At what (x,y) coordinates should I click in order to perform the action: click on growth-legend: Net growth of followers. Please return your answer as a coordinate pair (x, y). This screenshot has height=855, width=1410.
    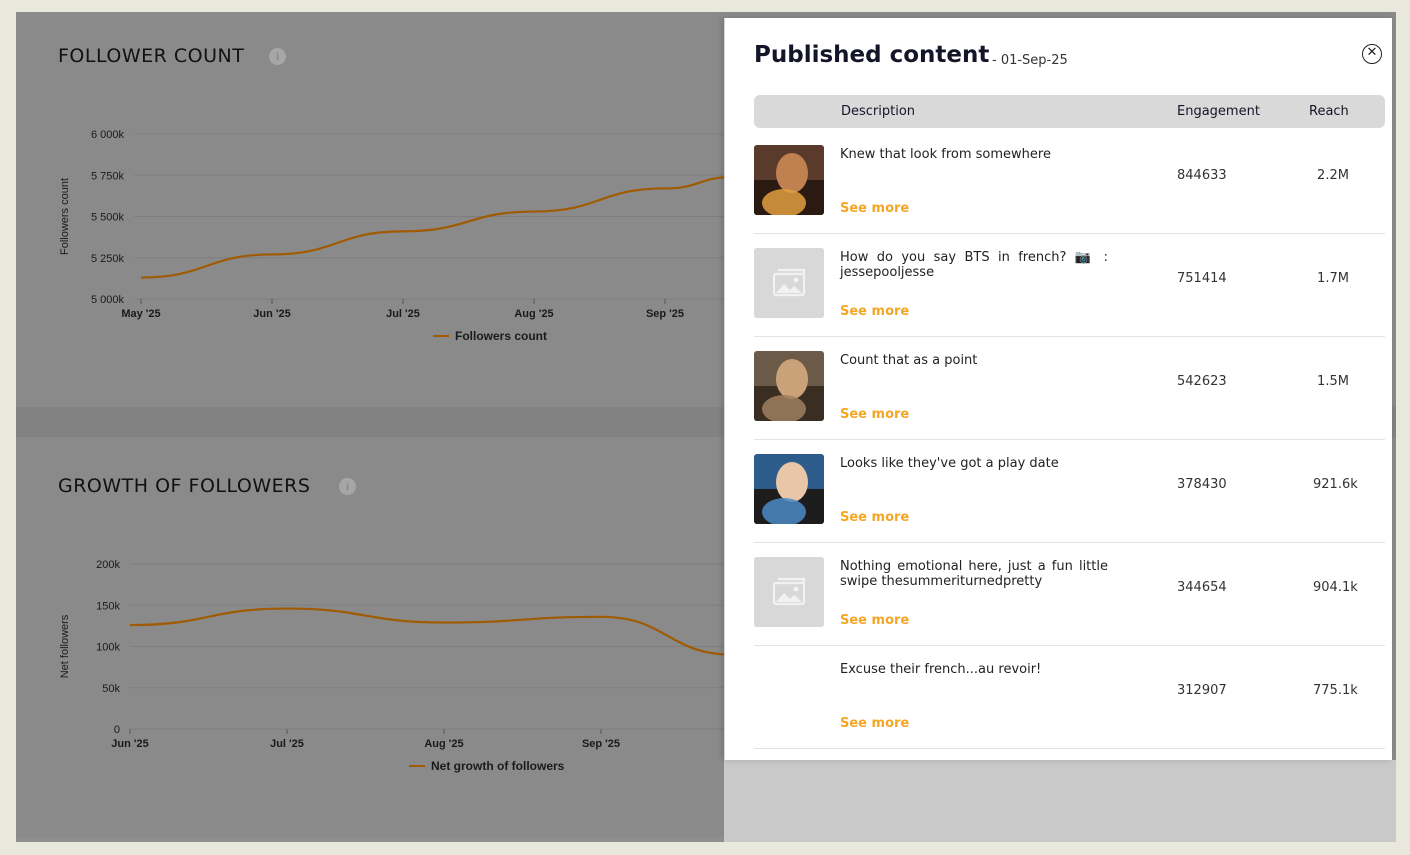
    Looking at the image, I should click on (486, 766).